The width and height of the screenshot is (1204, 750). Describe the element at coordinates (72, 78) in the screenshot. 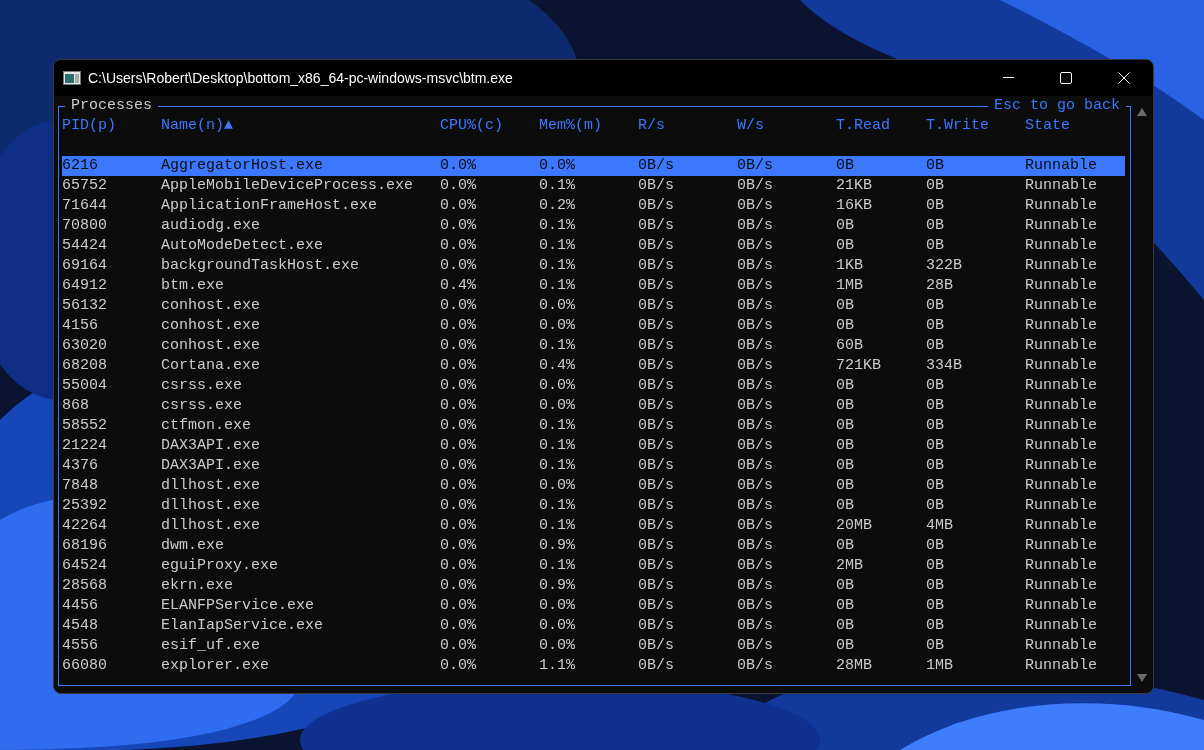

I see `console-icon` at that location.